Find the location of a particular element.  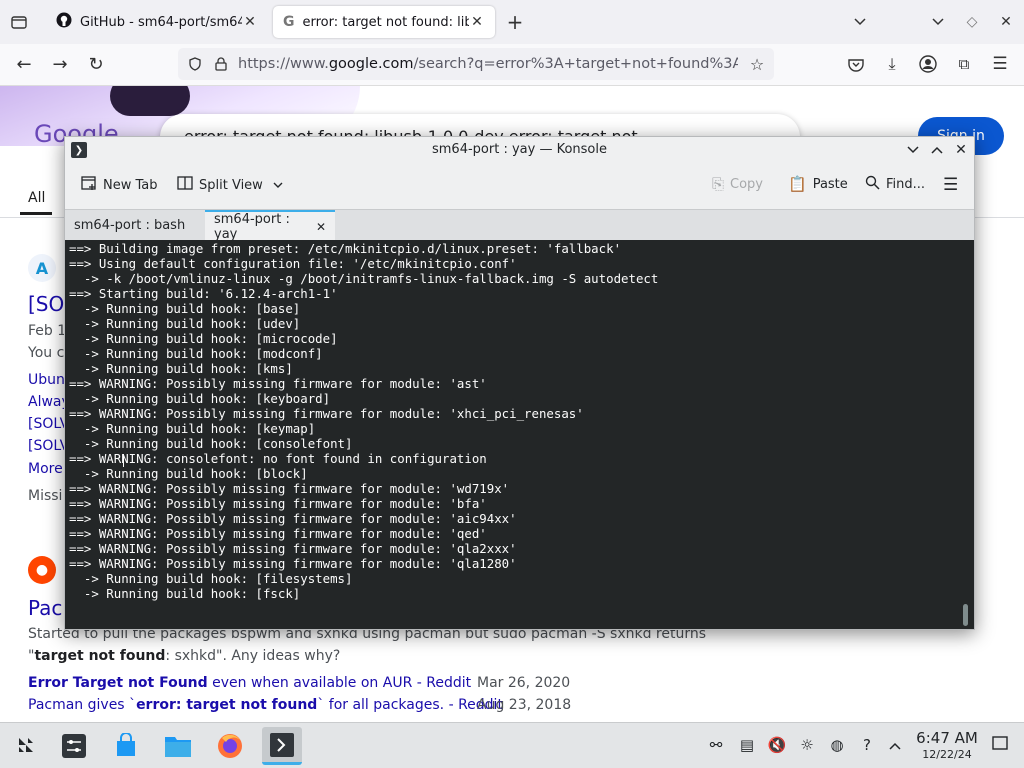

mouse-cursor is located at coordinates (123, 460).